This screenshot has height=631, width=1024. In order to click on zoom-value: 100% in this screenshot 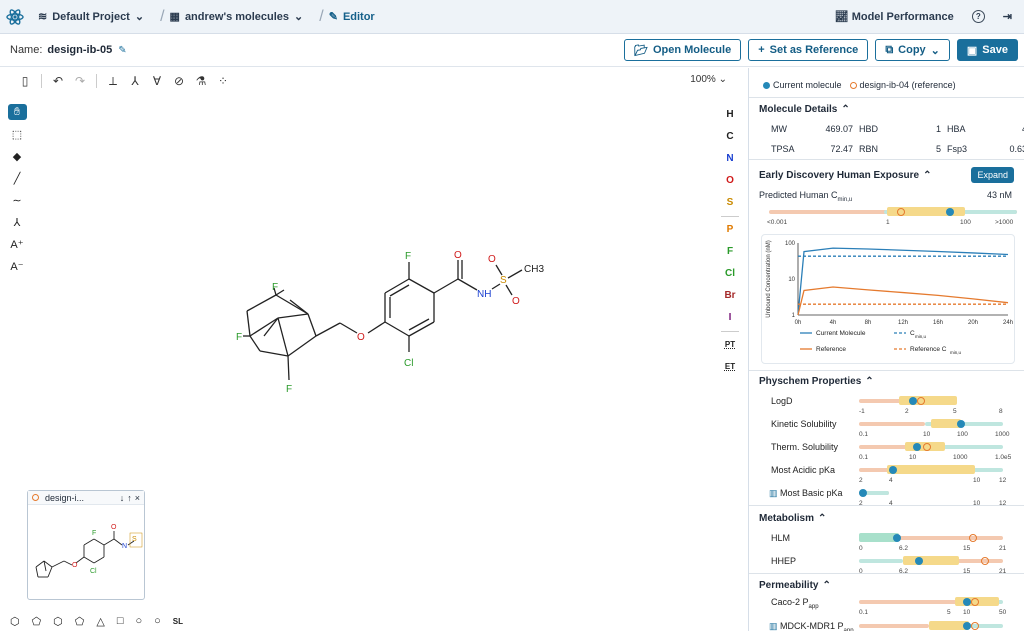, I will do `click(703, 79)`.